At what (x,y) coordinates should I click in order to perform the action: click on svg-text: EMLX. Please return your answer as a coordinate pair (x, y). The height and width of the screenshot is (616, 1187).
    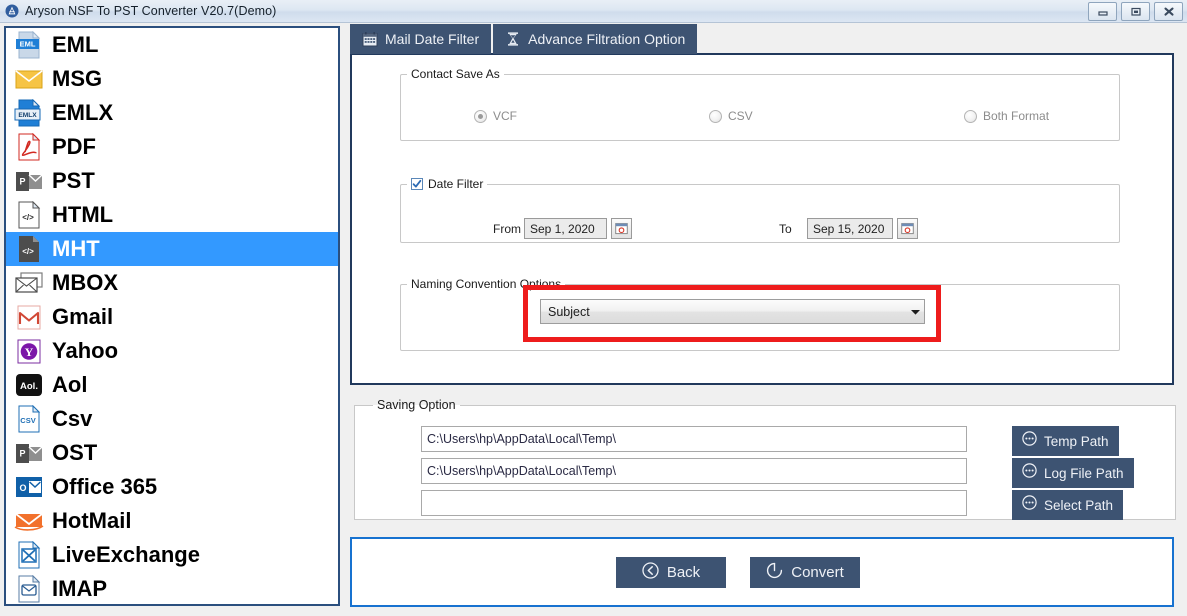
    Looking at the image, I should click on (27, 115).